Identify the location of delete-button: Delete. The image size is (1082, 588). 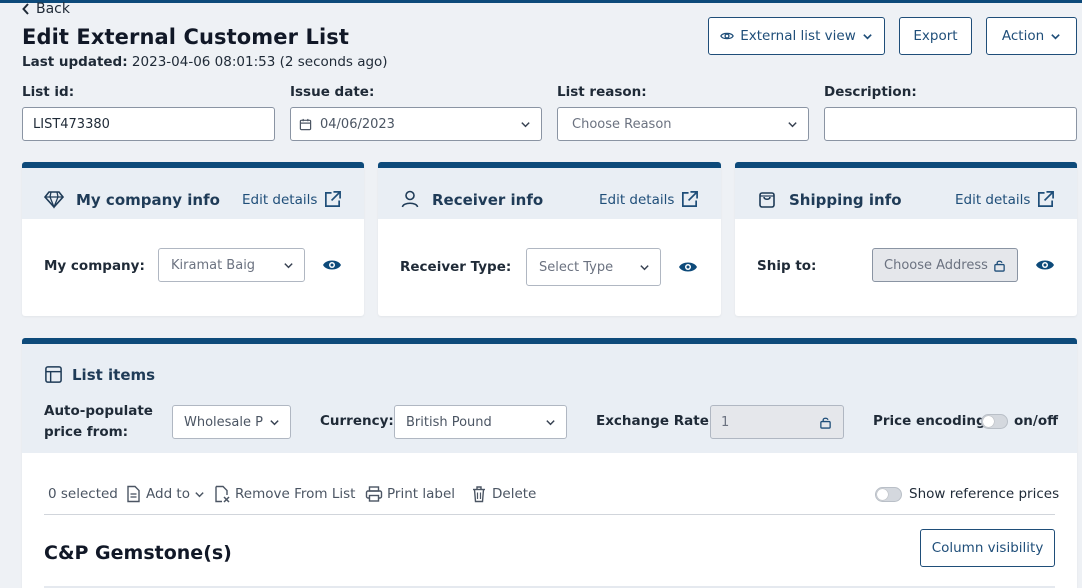
(503, 494).